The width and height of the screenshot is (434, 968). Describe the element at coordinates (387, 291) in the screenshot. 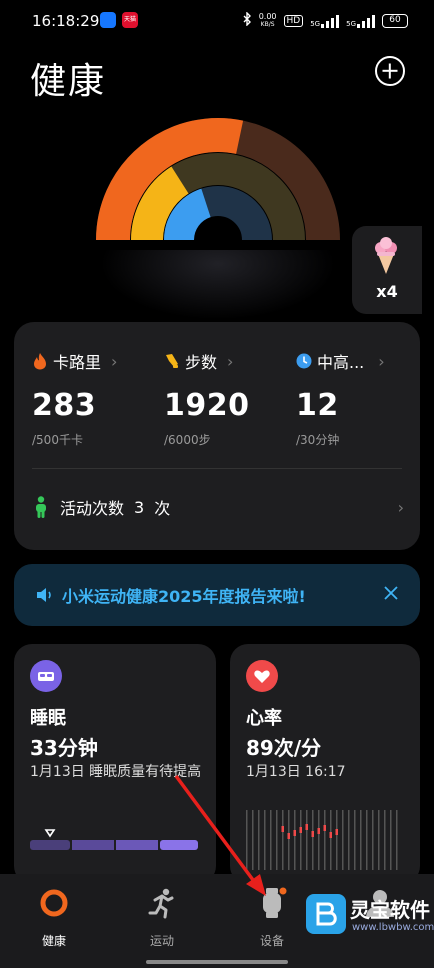

I see `achievement-count: x4` at that location.